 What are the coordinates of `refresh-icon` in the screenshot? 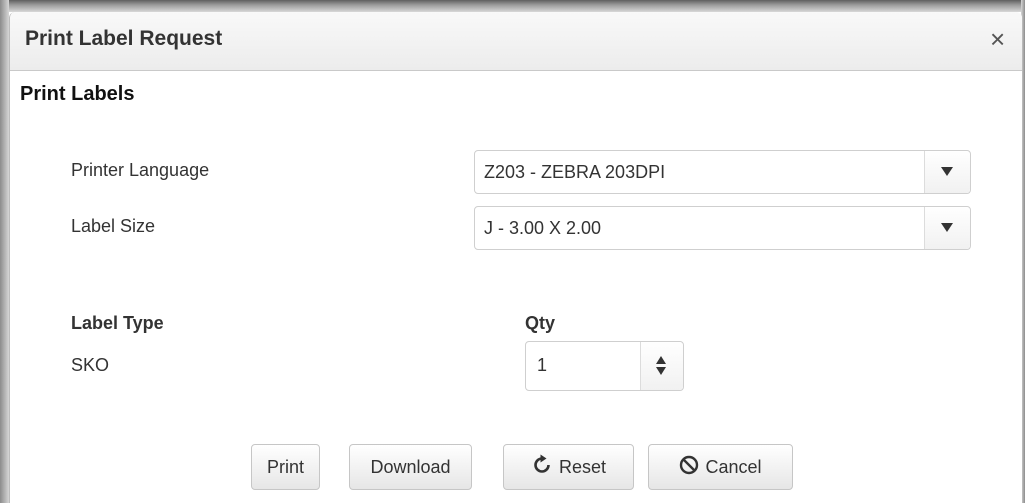 It's located at (542, 467).